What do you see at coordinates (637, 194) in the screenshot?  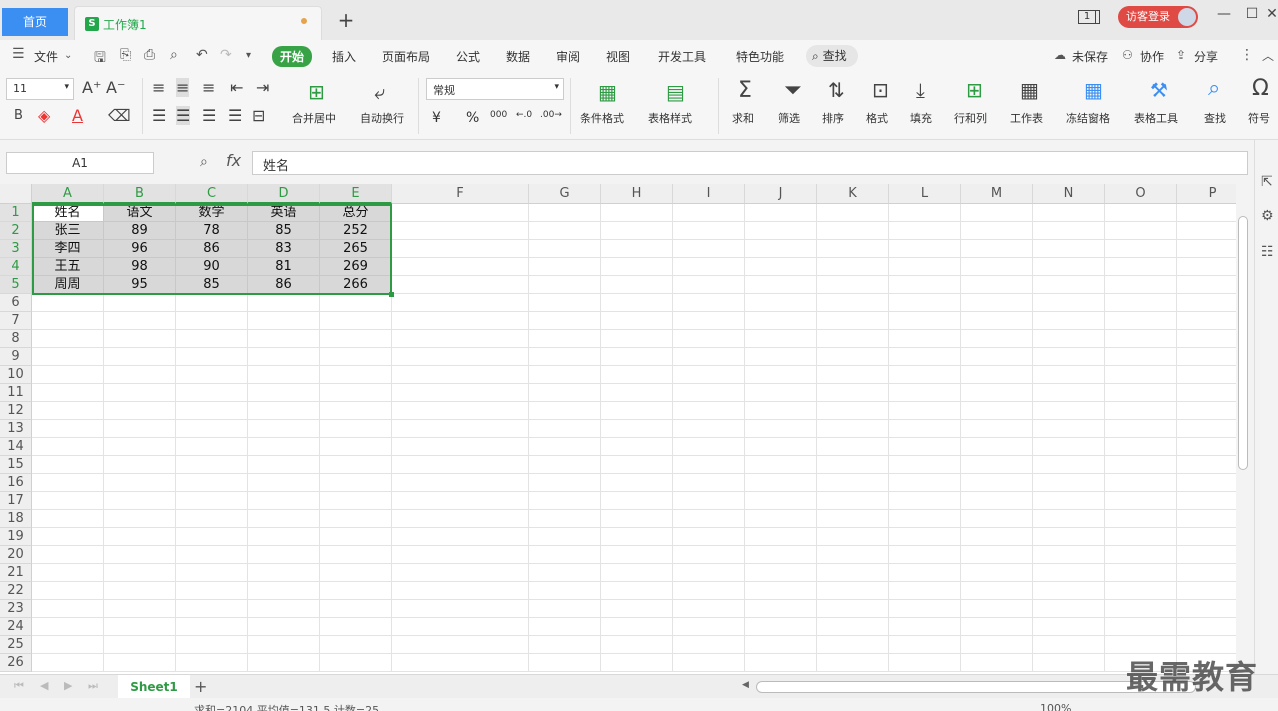 I see `column-header: H` at bounding box center [637, 194].